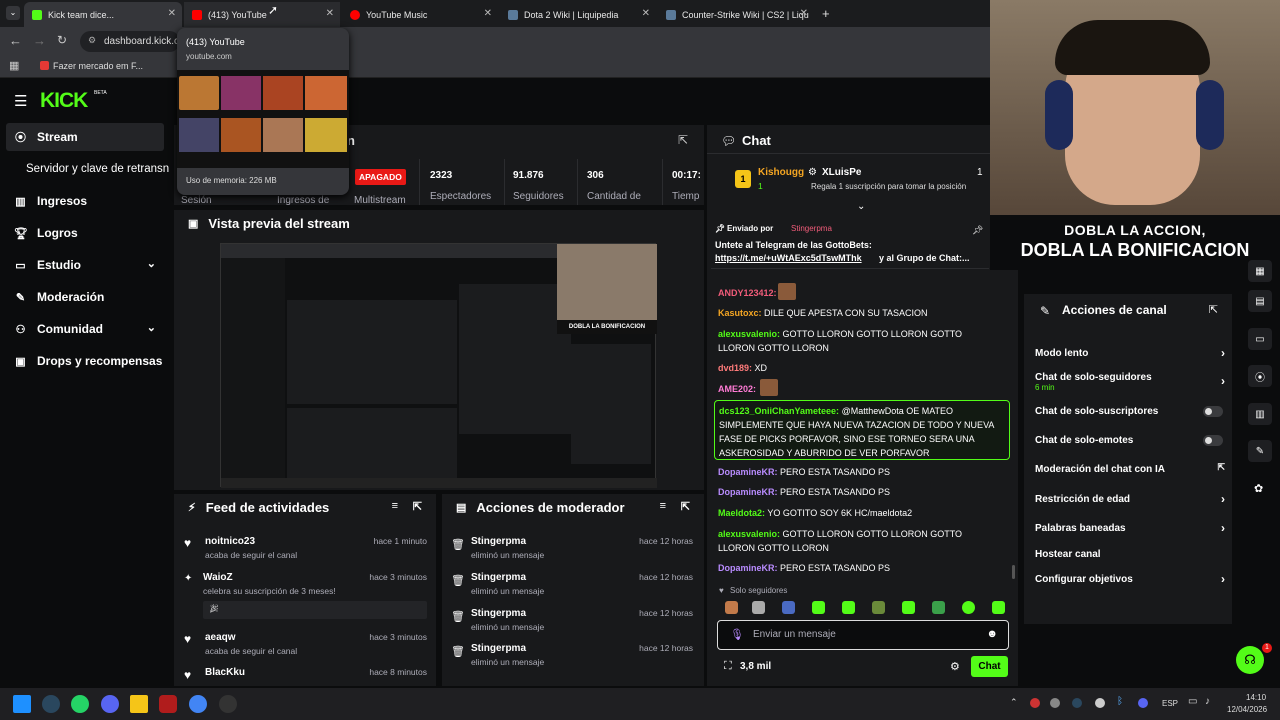 The image size is (1280, 720). Describe the element at coordinates (1256, 697) in the screenshot. I see `clock-time: 14:10` at that location.